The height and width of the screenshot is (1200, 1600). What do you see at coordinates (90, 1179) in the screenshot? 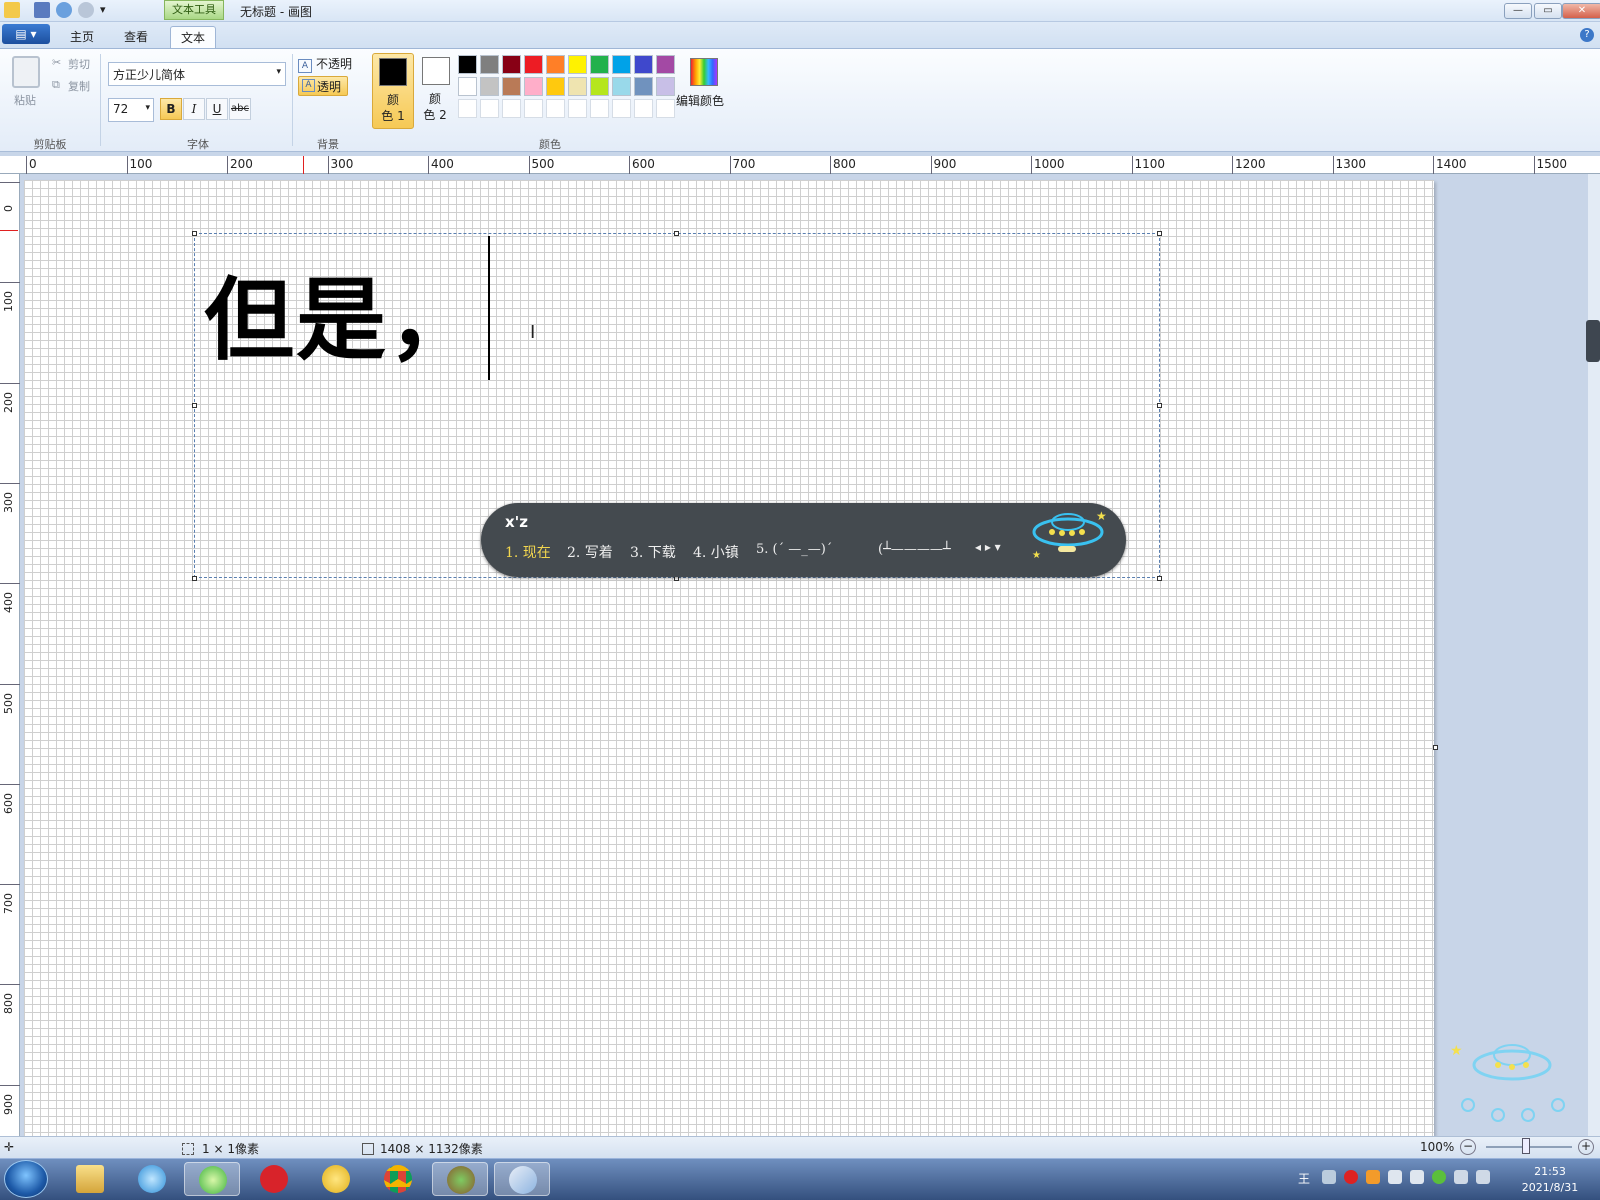
I see `taskbar-explorer` at bounding box center [90, 1179].